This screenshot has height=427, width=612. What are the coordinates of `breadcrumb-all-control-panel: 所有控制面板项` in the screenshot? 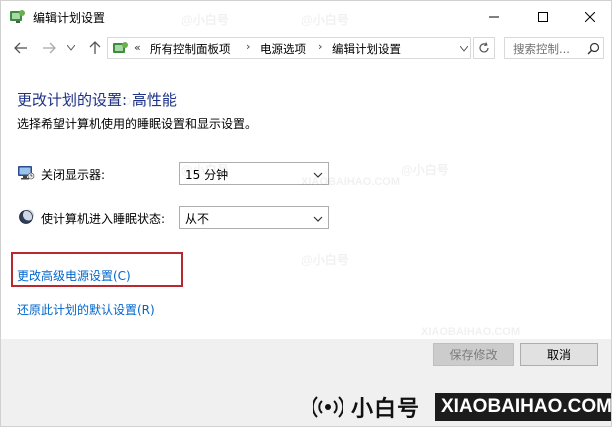 It's located at (190, 49).